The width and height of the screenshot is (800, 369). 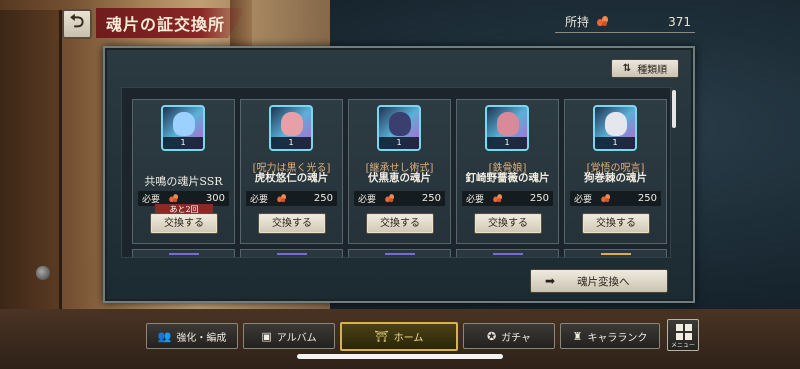 I want to click on nav-enhance: 👥 強化・編成, so click(x=192, y=336).